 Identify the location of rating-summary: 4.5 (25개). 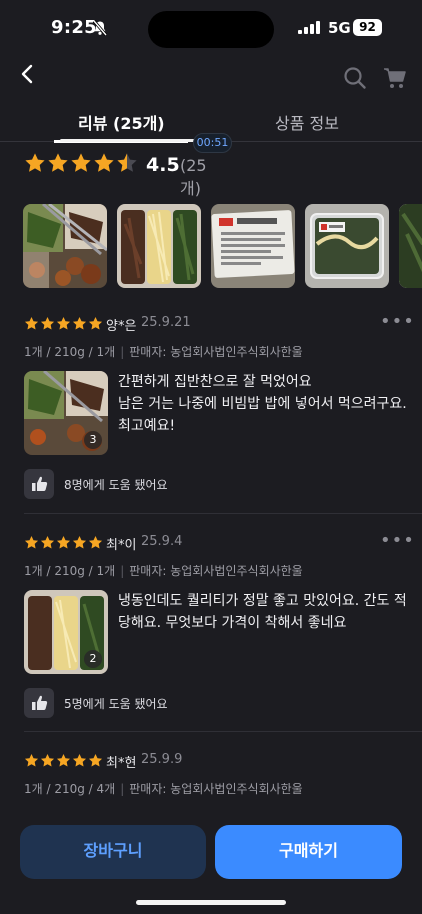
(115, 175).